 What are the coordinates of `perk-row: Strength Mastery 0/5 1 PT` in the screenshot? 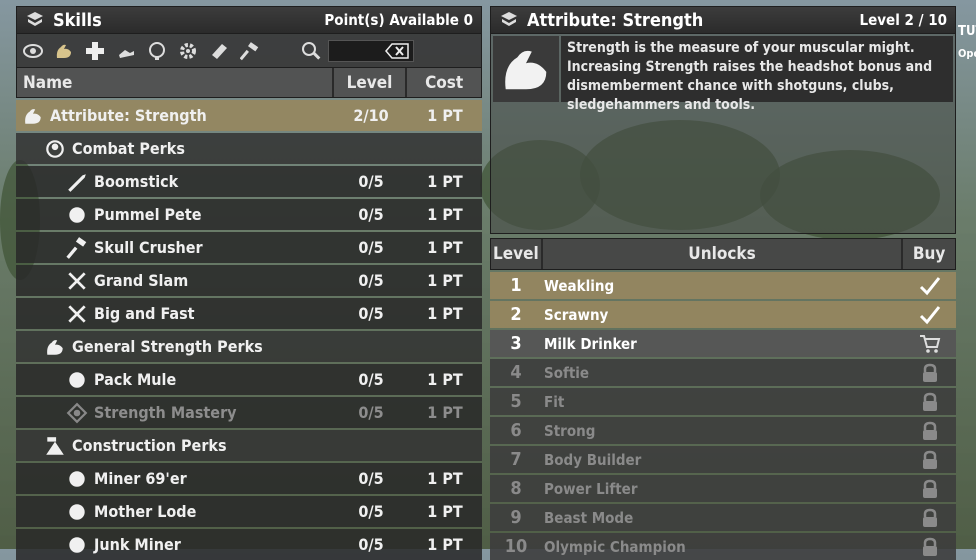 It's located at (249, 412).